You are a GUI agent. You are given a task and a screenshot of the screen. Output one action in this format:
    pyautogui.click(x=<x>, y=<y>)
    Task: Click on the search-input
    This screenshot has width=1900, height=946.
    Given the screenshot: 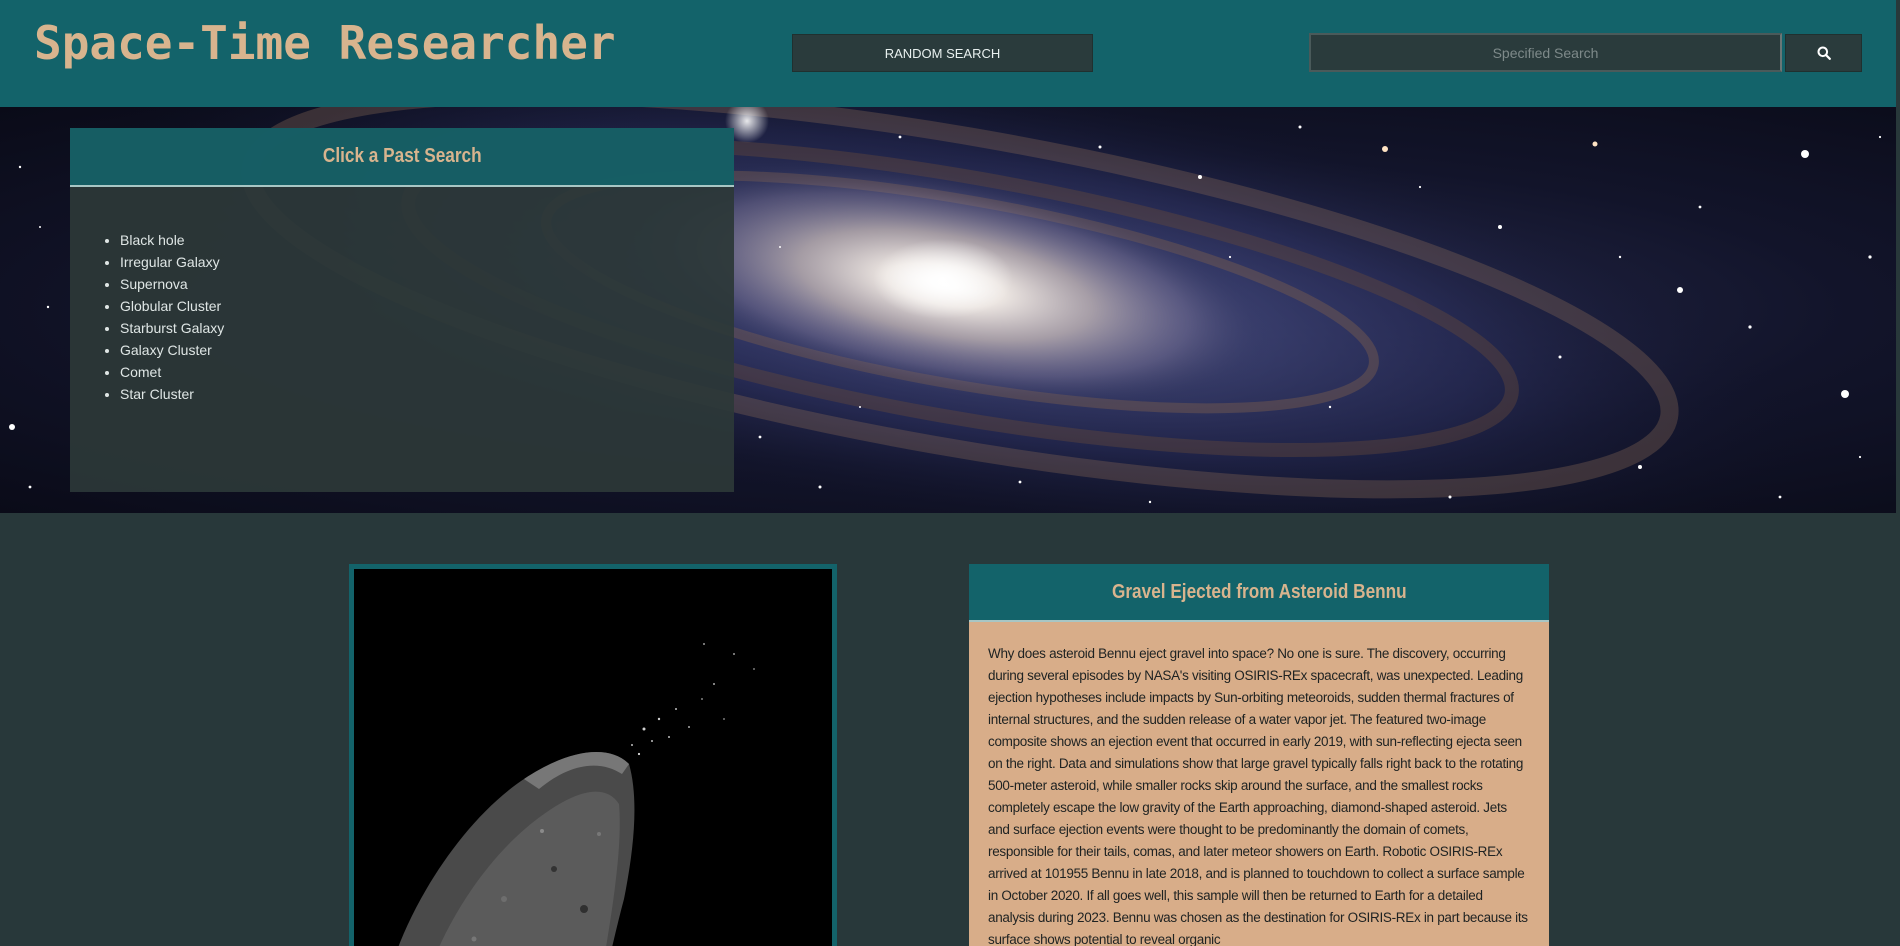 What is the action you would take?
    pyautogui.click(x=1545, y=52)
    